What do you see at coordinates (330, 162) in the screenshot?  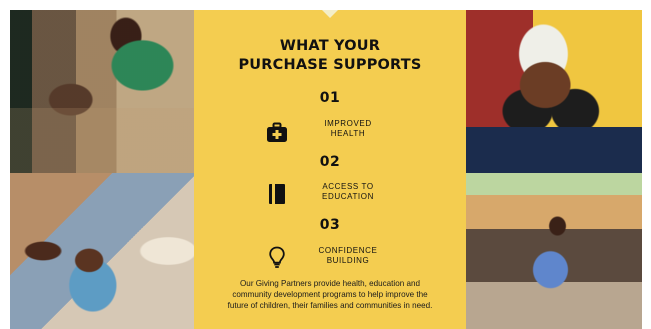 I see `item-number-2: 02` at bounding box center [330, 162].